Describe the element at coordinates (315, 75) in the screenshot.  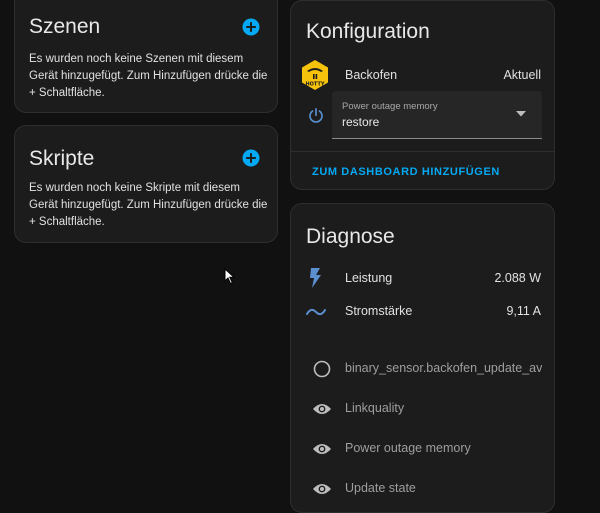
I see `hotty-logo-icon: HOTTY` at that location.